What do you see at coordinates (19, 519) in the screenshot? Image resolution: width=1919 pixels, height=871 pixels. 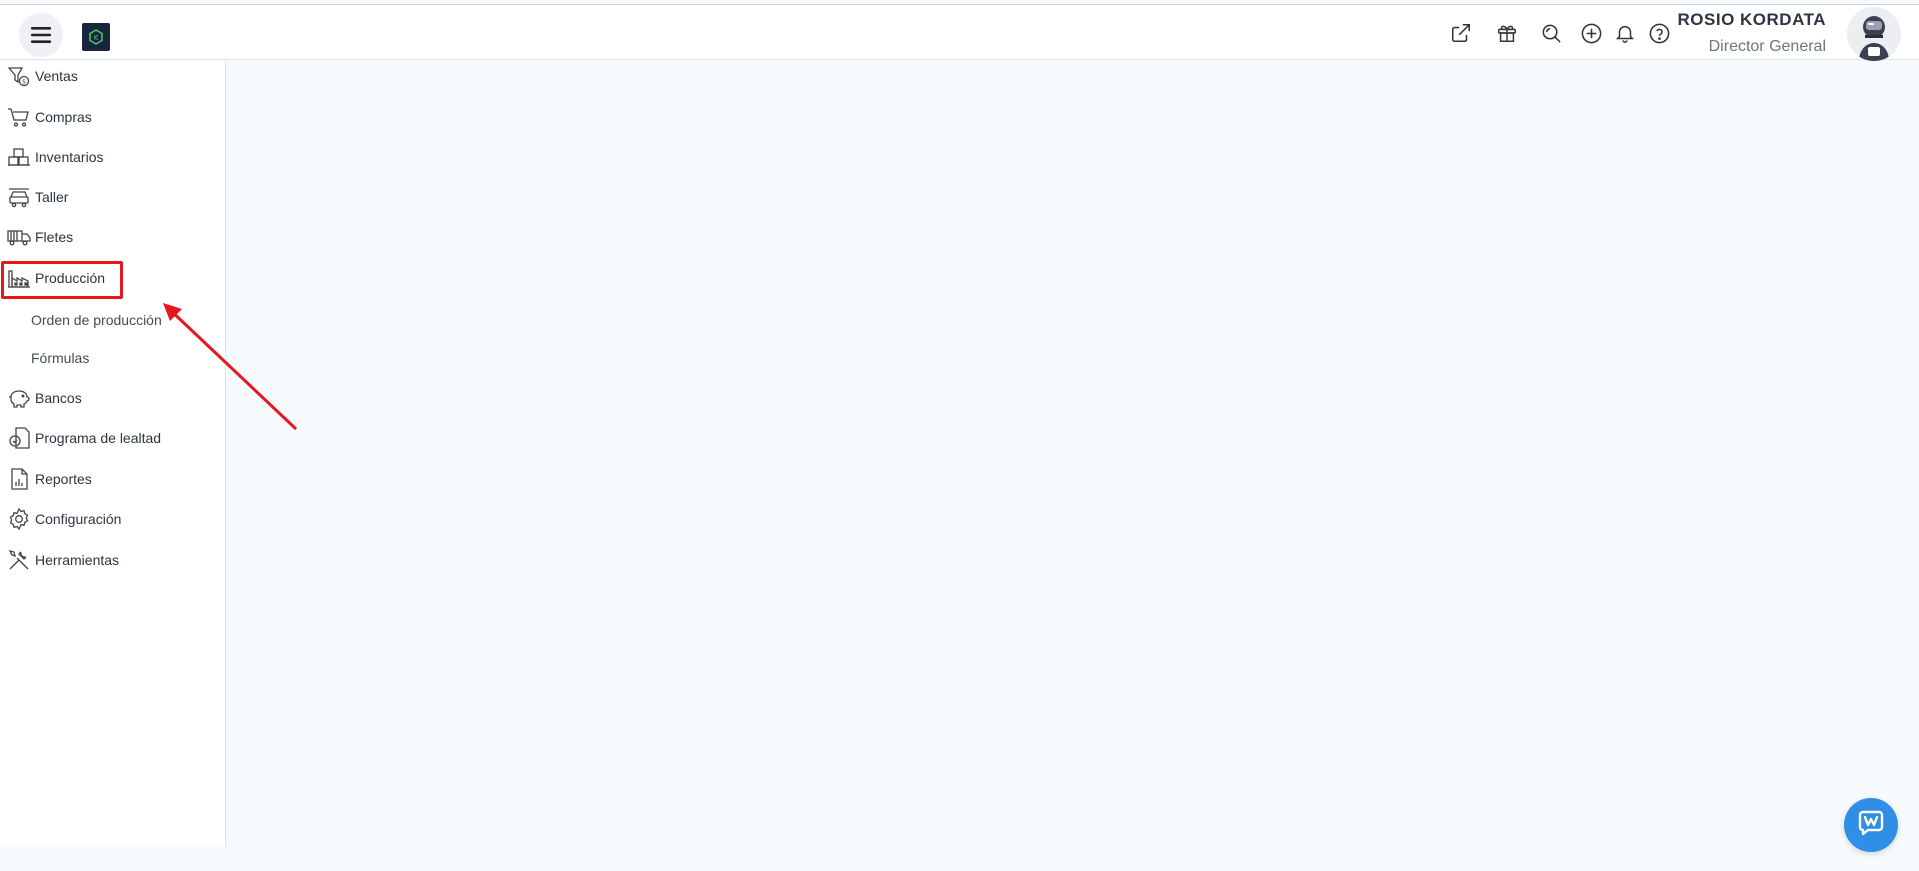 I see `gear-icon` at bounding box center [19, 519].